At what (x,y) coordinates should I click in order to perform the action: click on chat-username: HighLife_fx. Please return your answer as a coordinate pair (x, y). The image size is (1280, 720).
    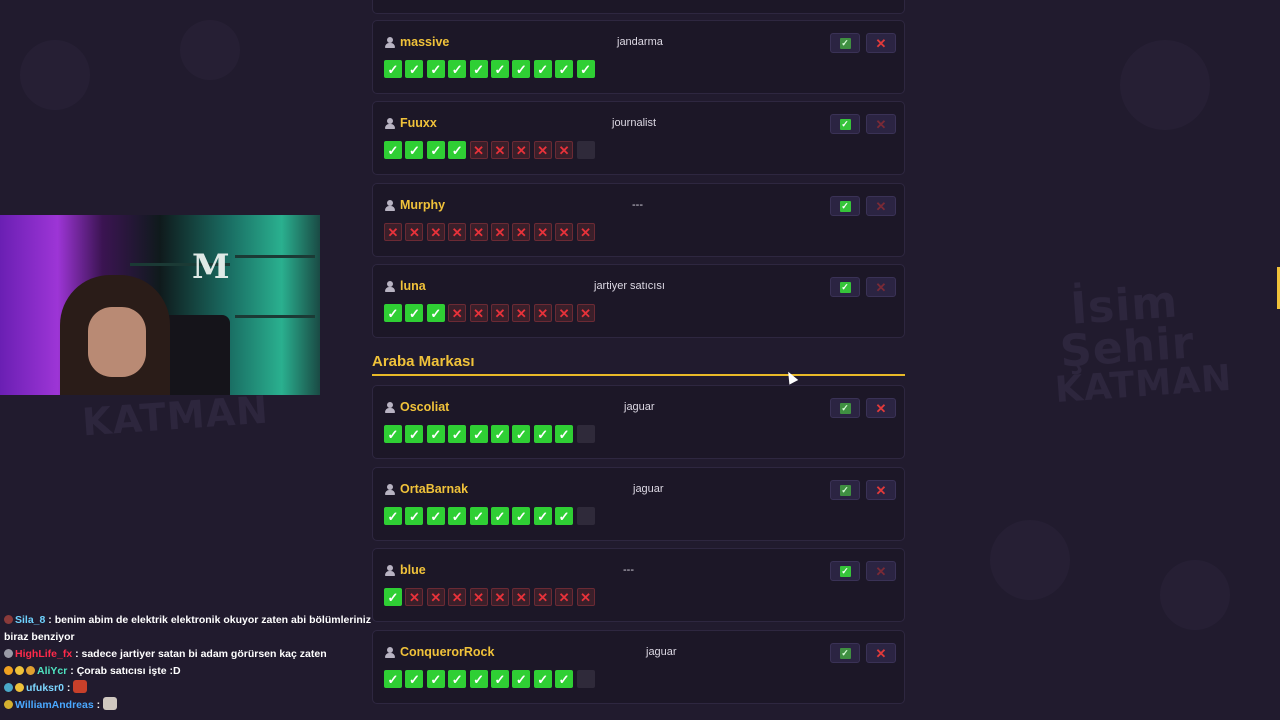
    Looking at the image, I should click on (44, 654).